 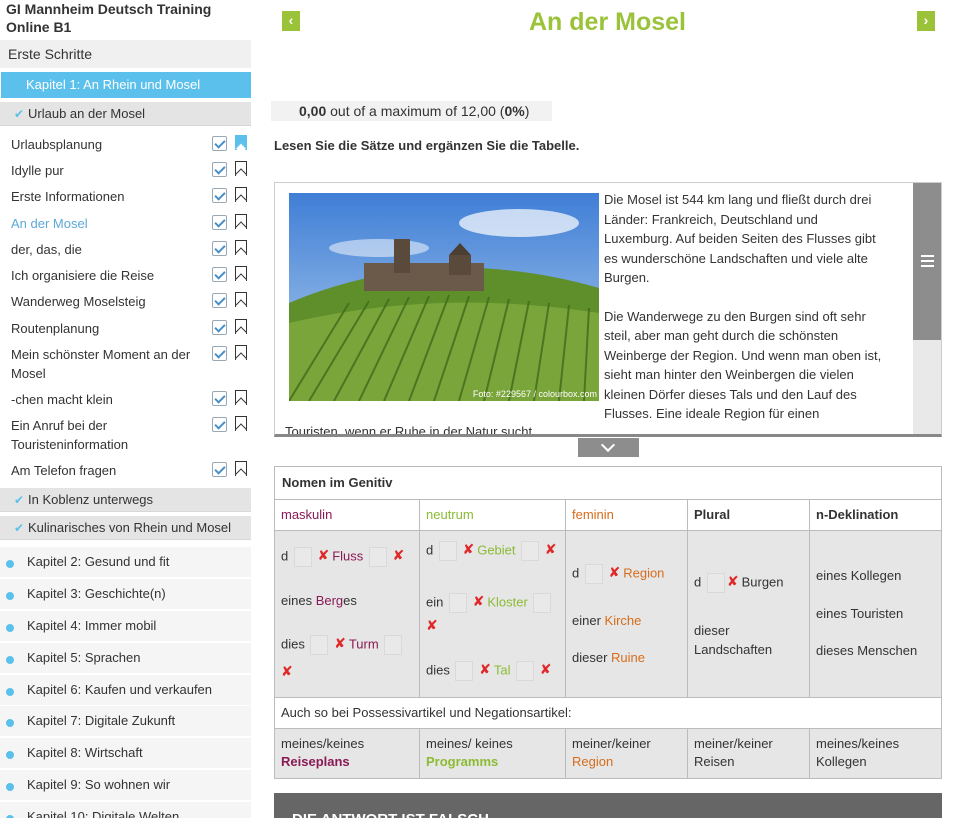 I want to click on sidebar-lesson: der, das, die, so click(x=131, y=249).